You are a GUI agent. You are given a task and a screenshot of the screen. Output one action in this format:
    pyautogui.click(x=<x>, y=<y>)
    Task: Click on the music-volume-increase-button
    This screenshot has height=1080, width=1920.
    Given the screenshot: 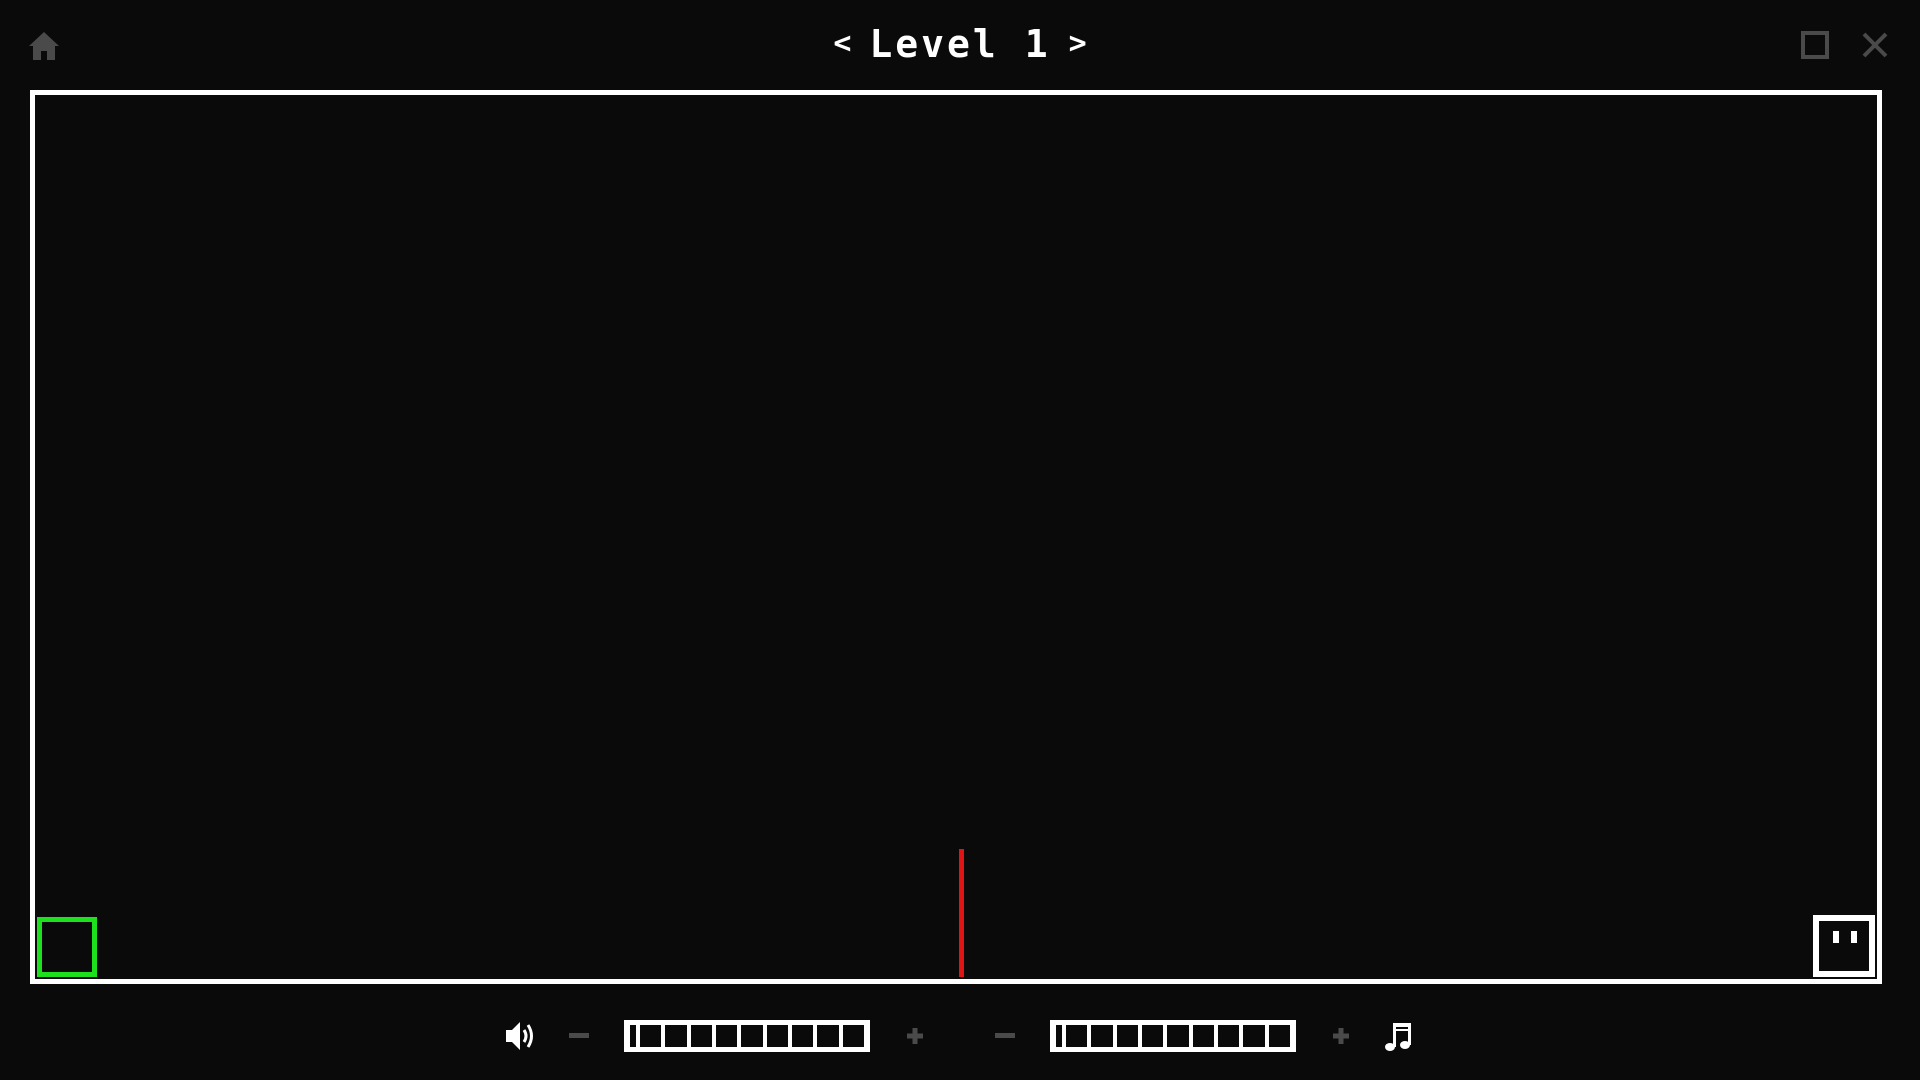 What is the action you would take?
    pyautogui.click(x=1341, y=1036)
    